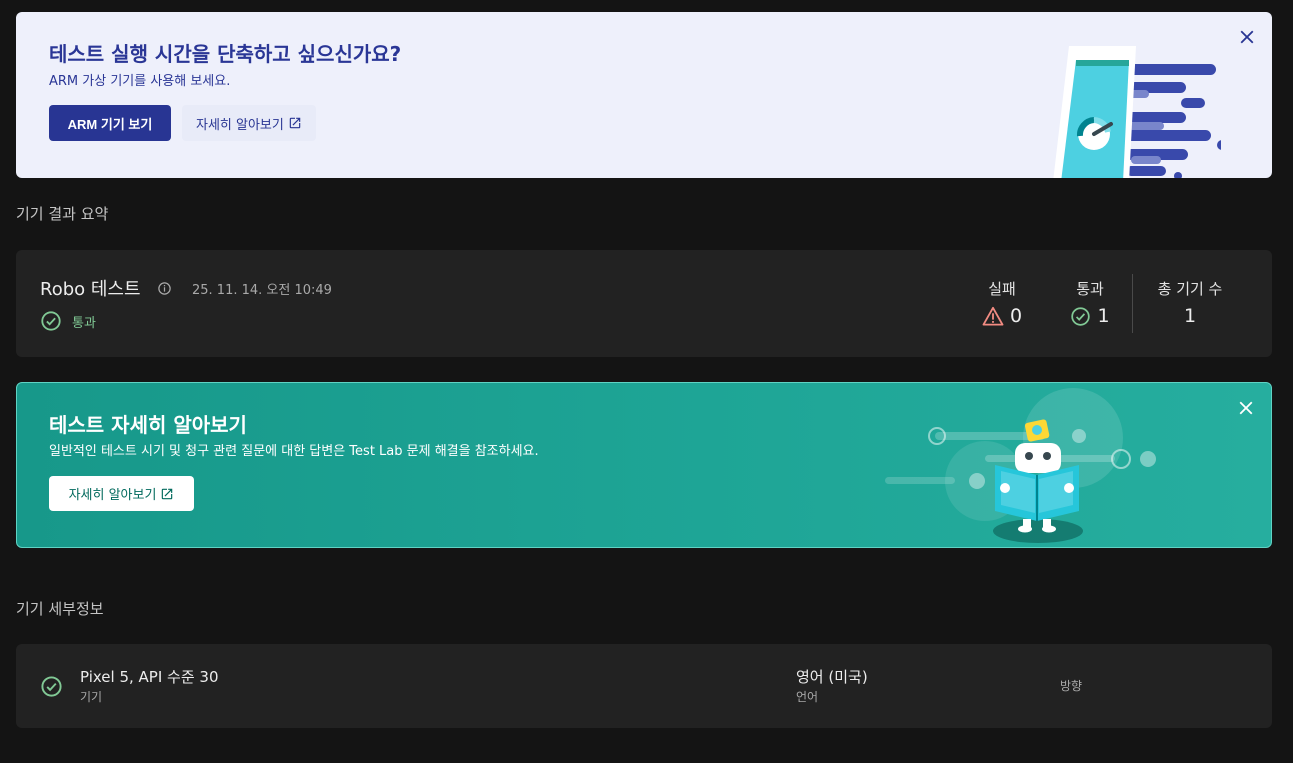 The image size is (1293, 763). I want to click on device-label: 기기, so click(91, 697).